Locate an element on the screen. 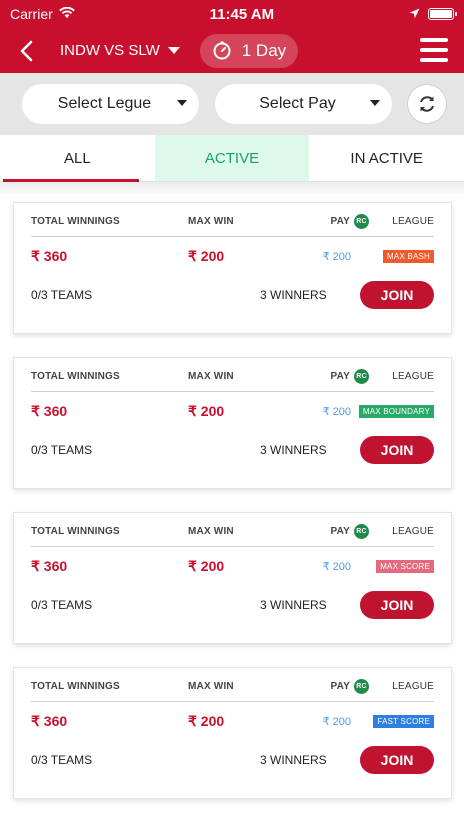 The height and width of the screenshot is (822, 464). card-values: ₹ 360 ₹ 200 ₹ 200 FAST SCORE is located at coordinates (232, 721).